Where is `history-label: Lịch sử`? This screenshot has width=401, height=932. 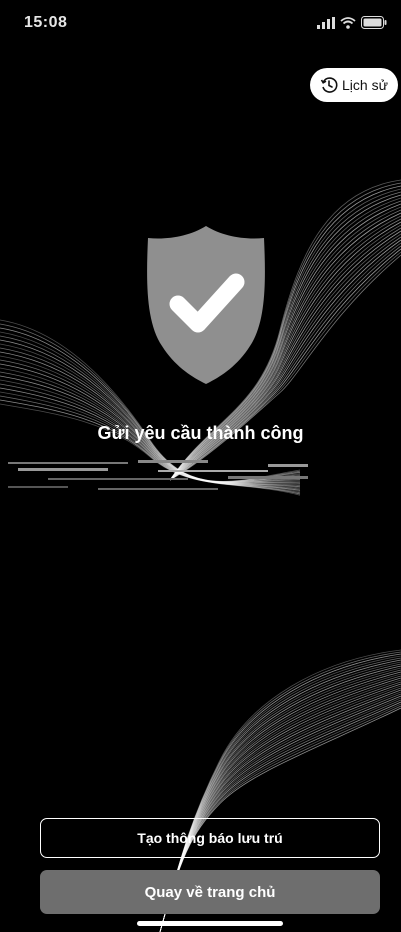
history-label: Lịch sử is located at coordinates (365, 85).